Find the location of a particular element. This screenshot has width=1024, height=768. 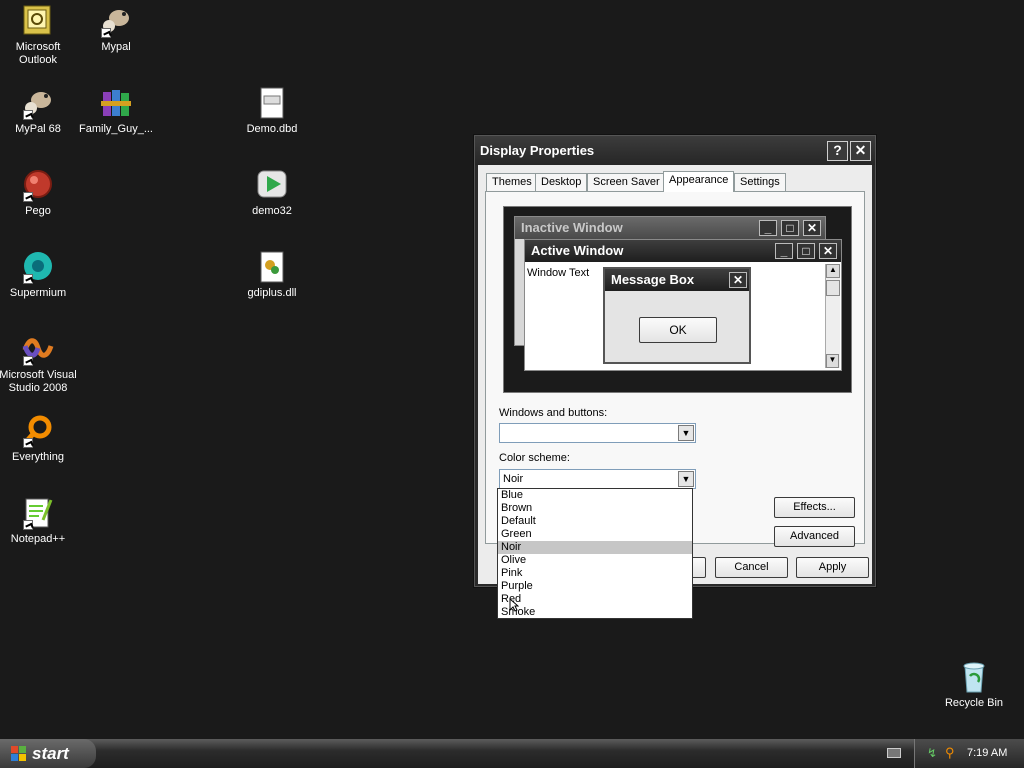

desktop-icon-label: MyPal 68 is located at coordinates (38, 129).